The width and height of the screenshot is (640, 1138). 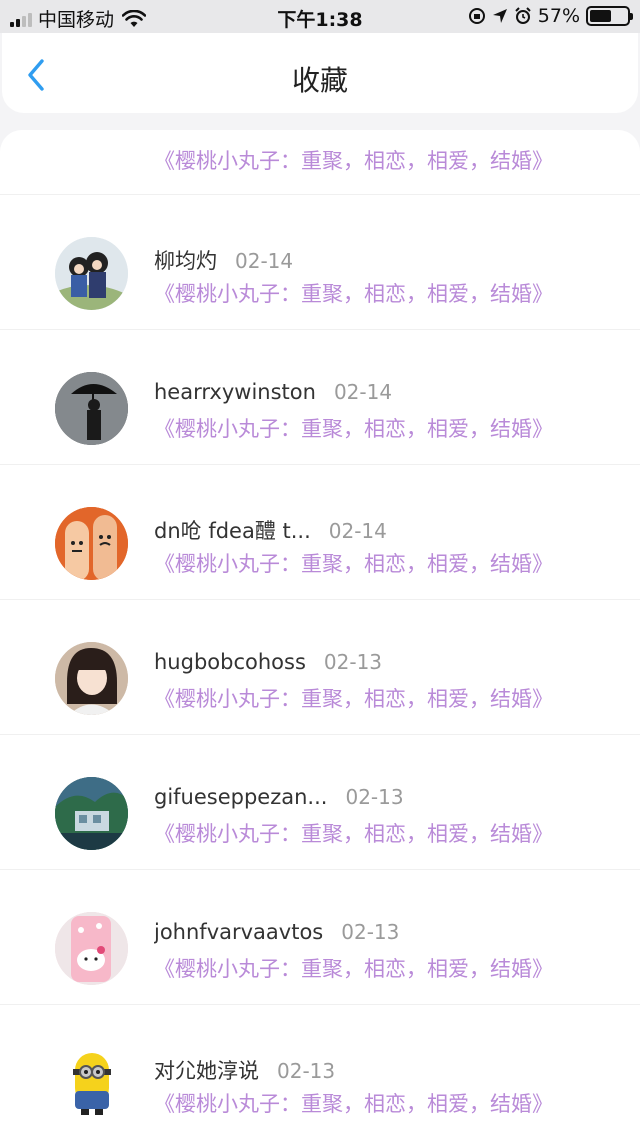 I want to click on battery-icon, so click(x=609, y=16).